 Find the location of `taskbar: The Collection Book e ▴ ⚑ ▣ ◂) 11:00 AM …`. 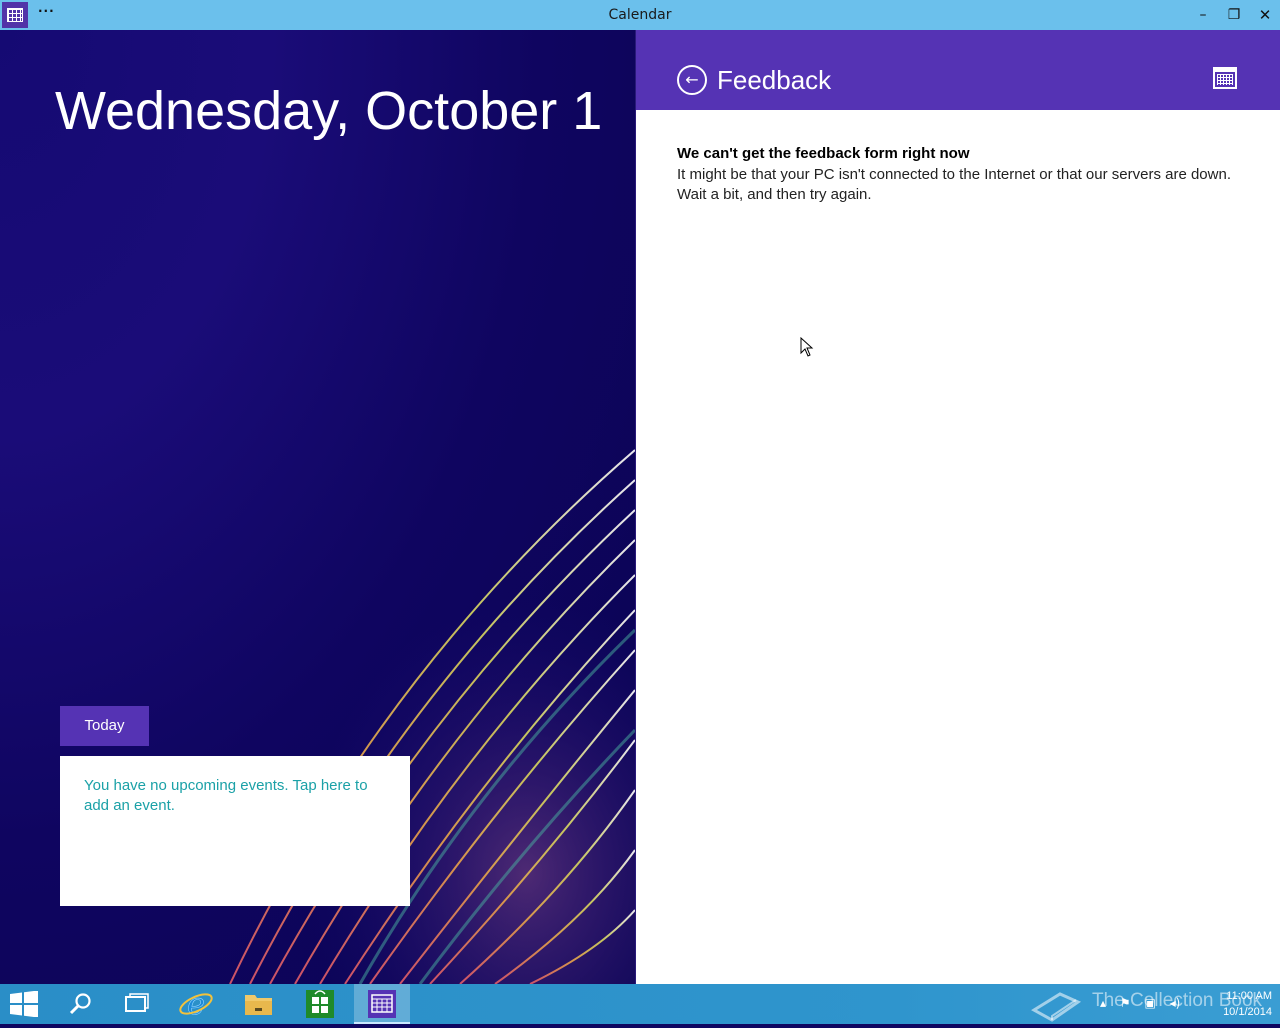

taskbar: The Collection Book e ▴ ⚑ ▣ ◂) 11:00 AM … is located at coordinates (640, 1004).